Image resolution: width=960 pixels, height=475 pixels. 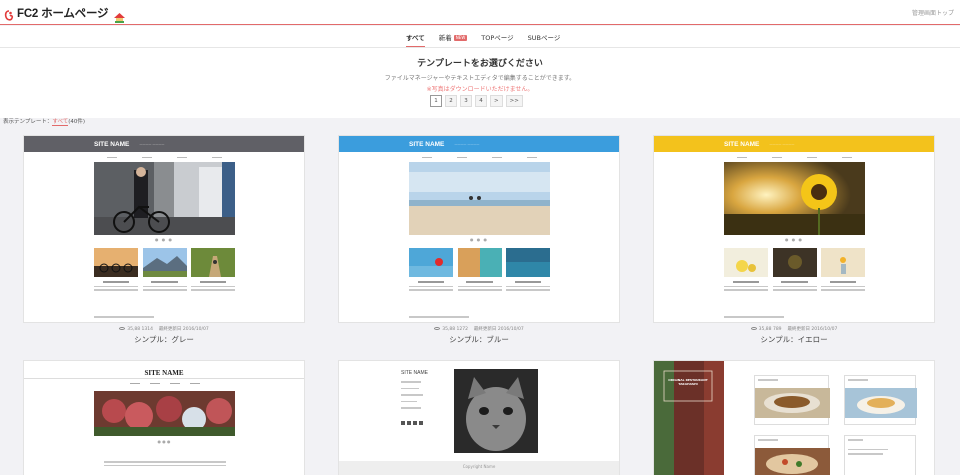 What do you see at coordinates (445, 38) in the screenshot?
I see `tab-new-label: 新着` at bounding box center [445, 38].